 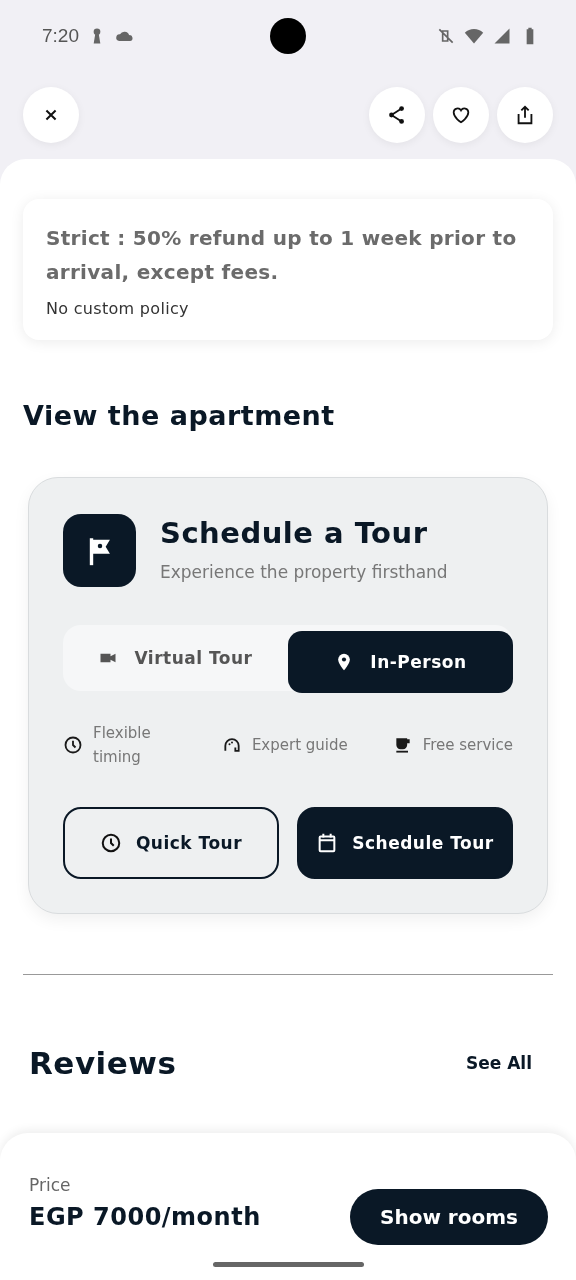 What do you see at coordinates (474, 36) in the screenshot?
I see `wifi-icon` at bounding box center [474, 36].